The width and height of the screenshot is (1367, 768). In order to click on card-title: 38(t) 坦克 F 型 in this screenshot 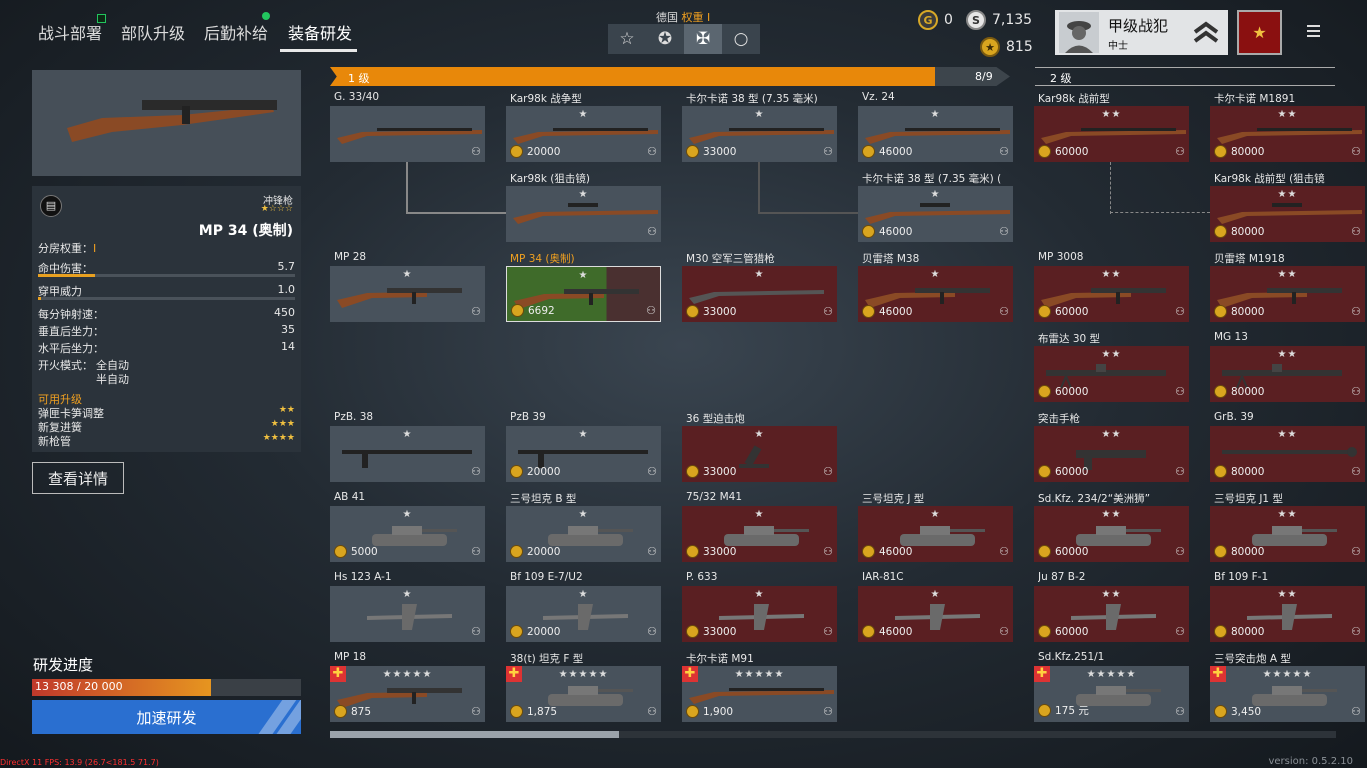, I will do `click(547, 659)`.